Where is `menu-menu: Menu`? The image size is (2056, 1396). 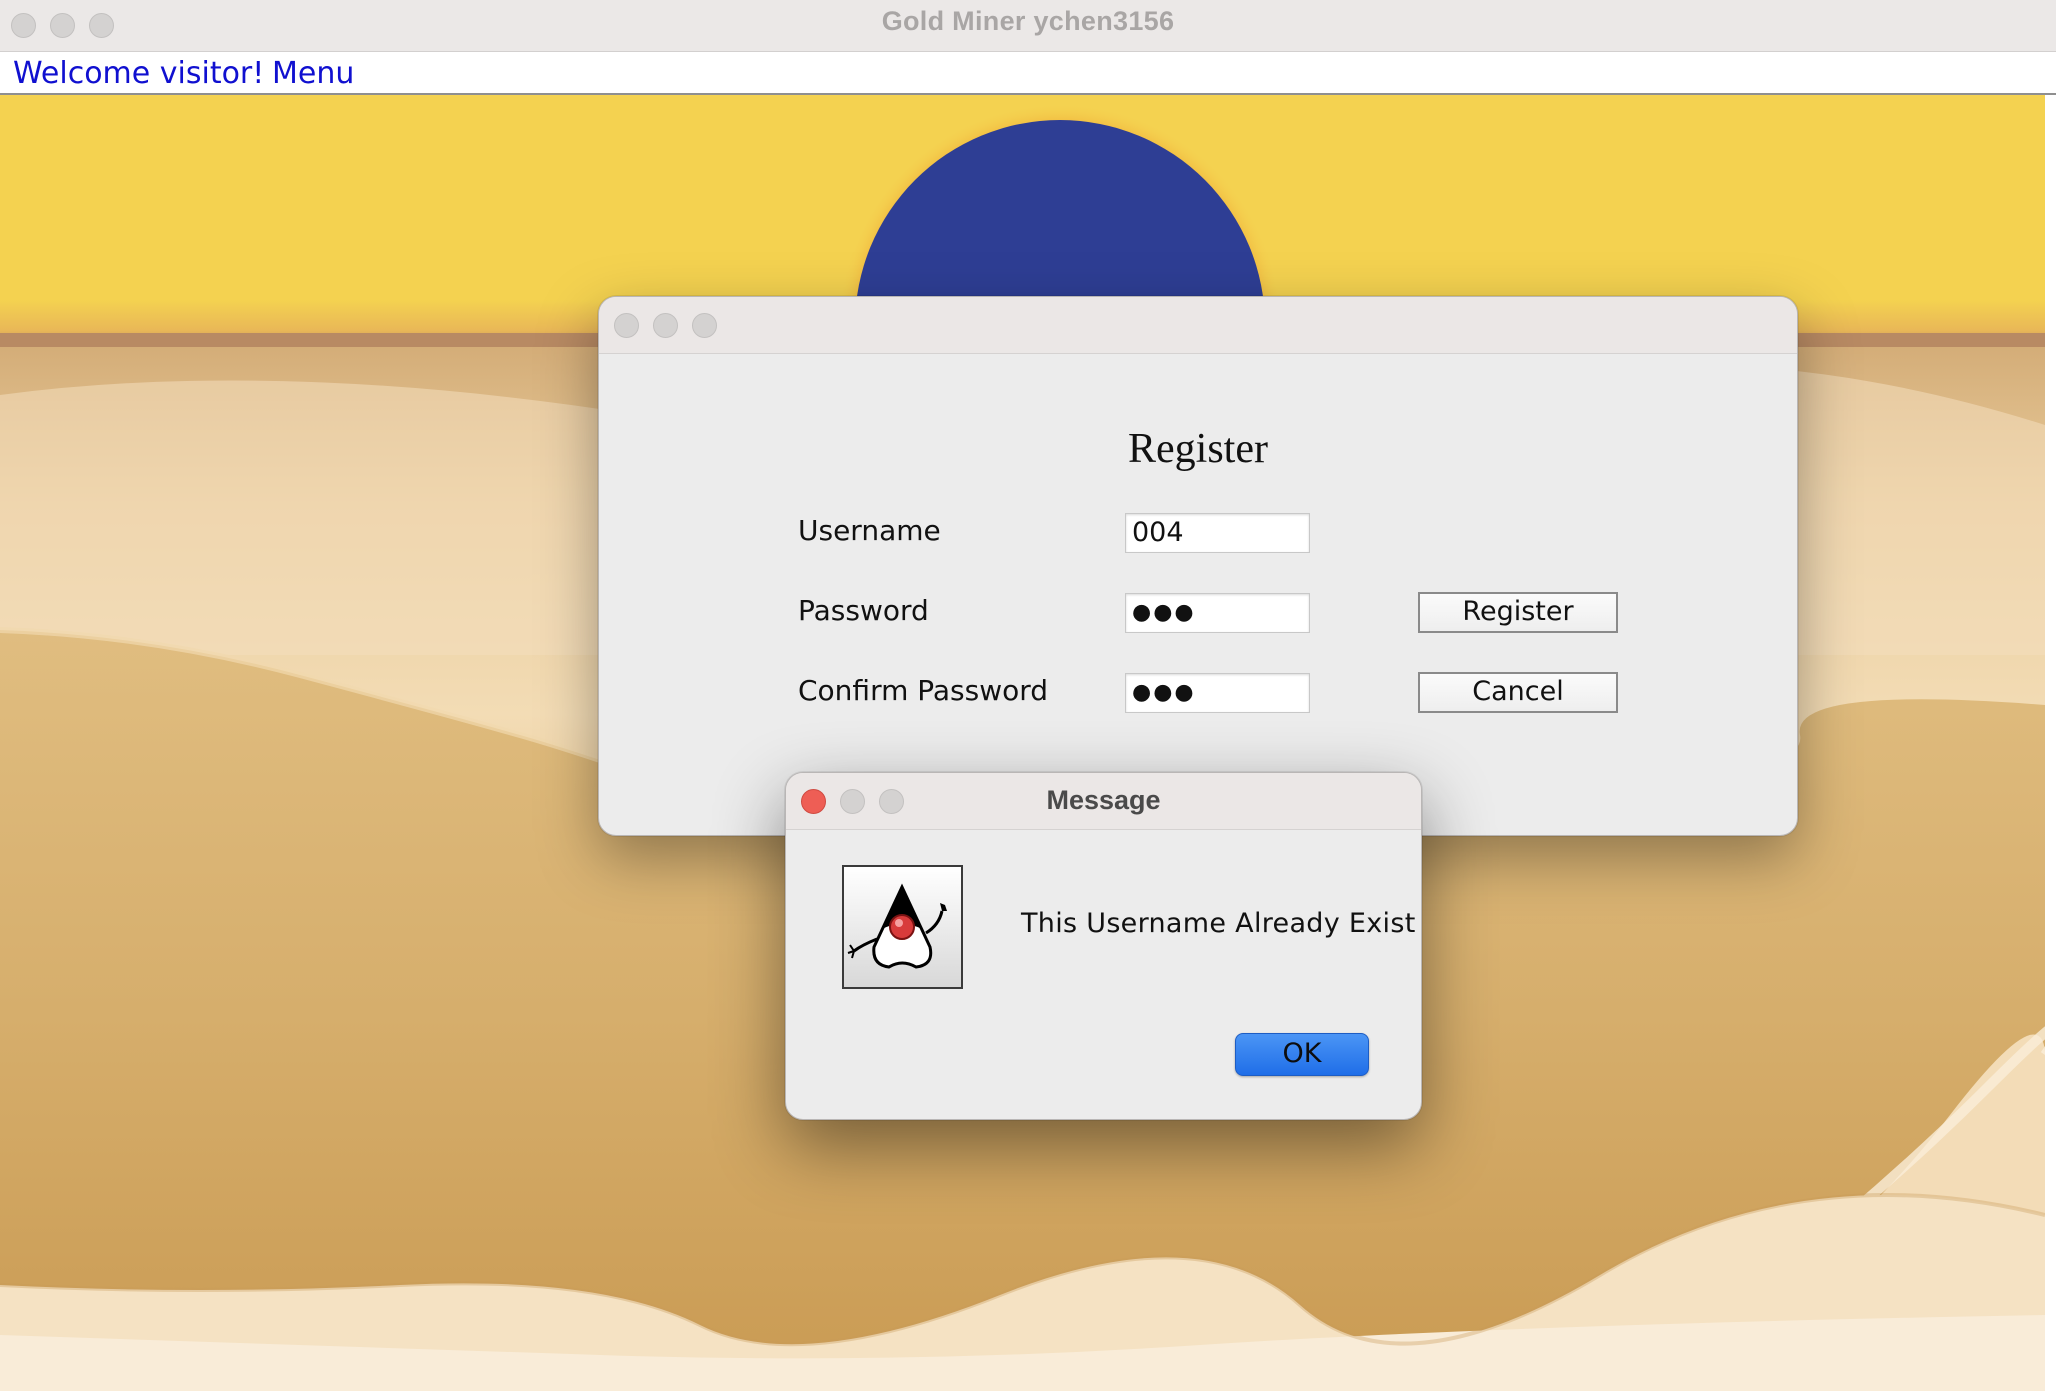
menu-menu: Menu is located at coordinates (313, 73).